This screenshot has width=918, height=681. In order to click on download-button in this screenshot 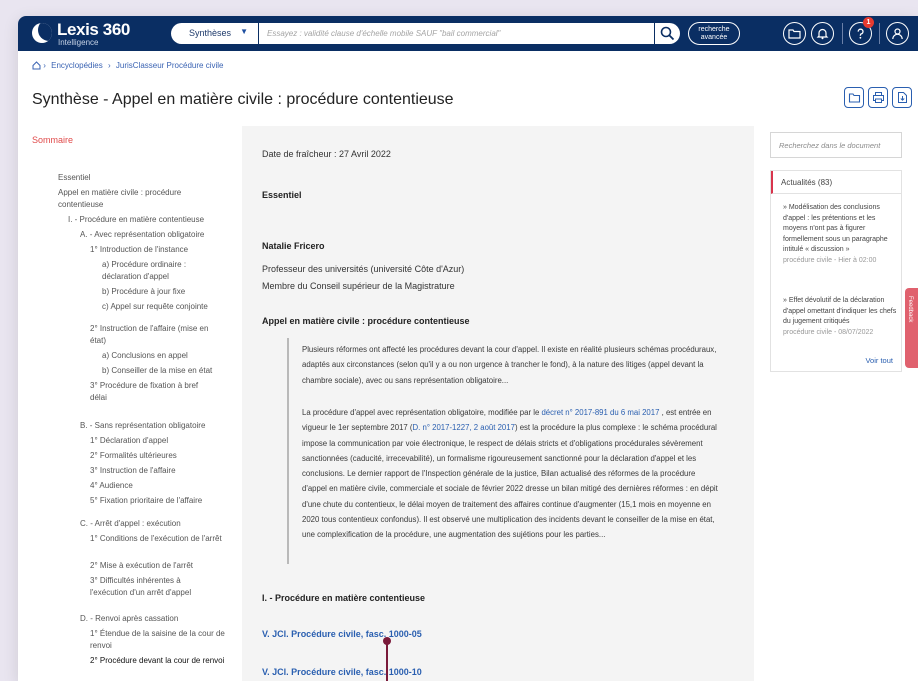, I will do `click(902, 97)`.